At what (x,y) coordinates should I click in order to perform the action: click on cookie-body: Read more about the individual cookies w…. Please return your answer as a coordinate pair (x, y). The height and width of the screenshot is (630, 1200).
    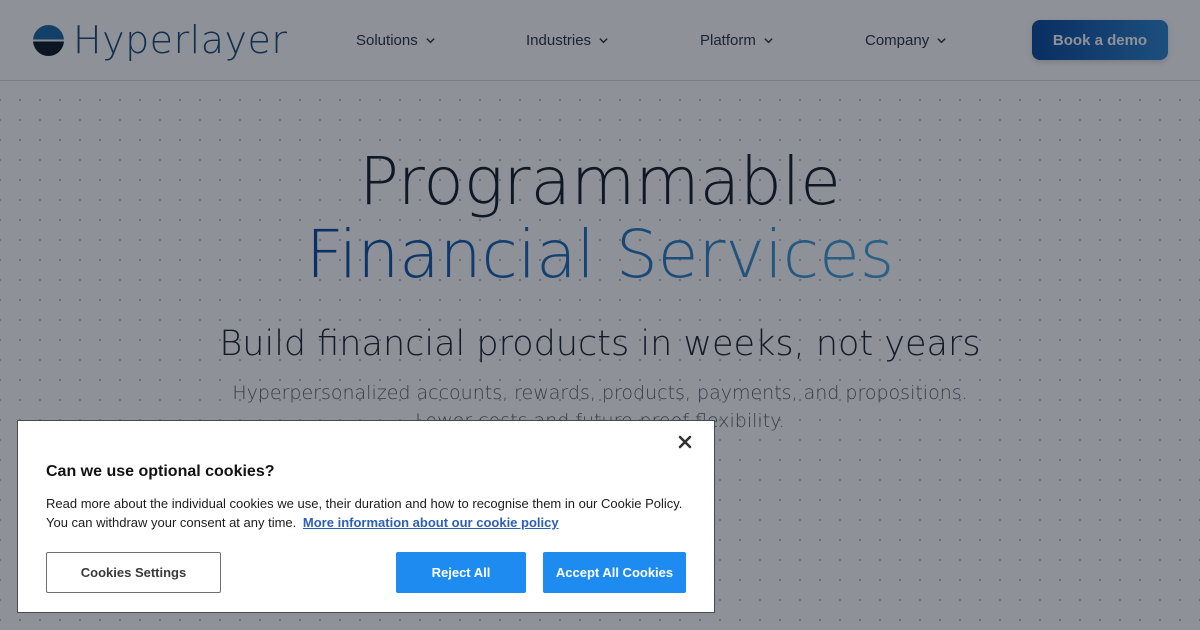
    Looking at the image, I should click on (371, 513).